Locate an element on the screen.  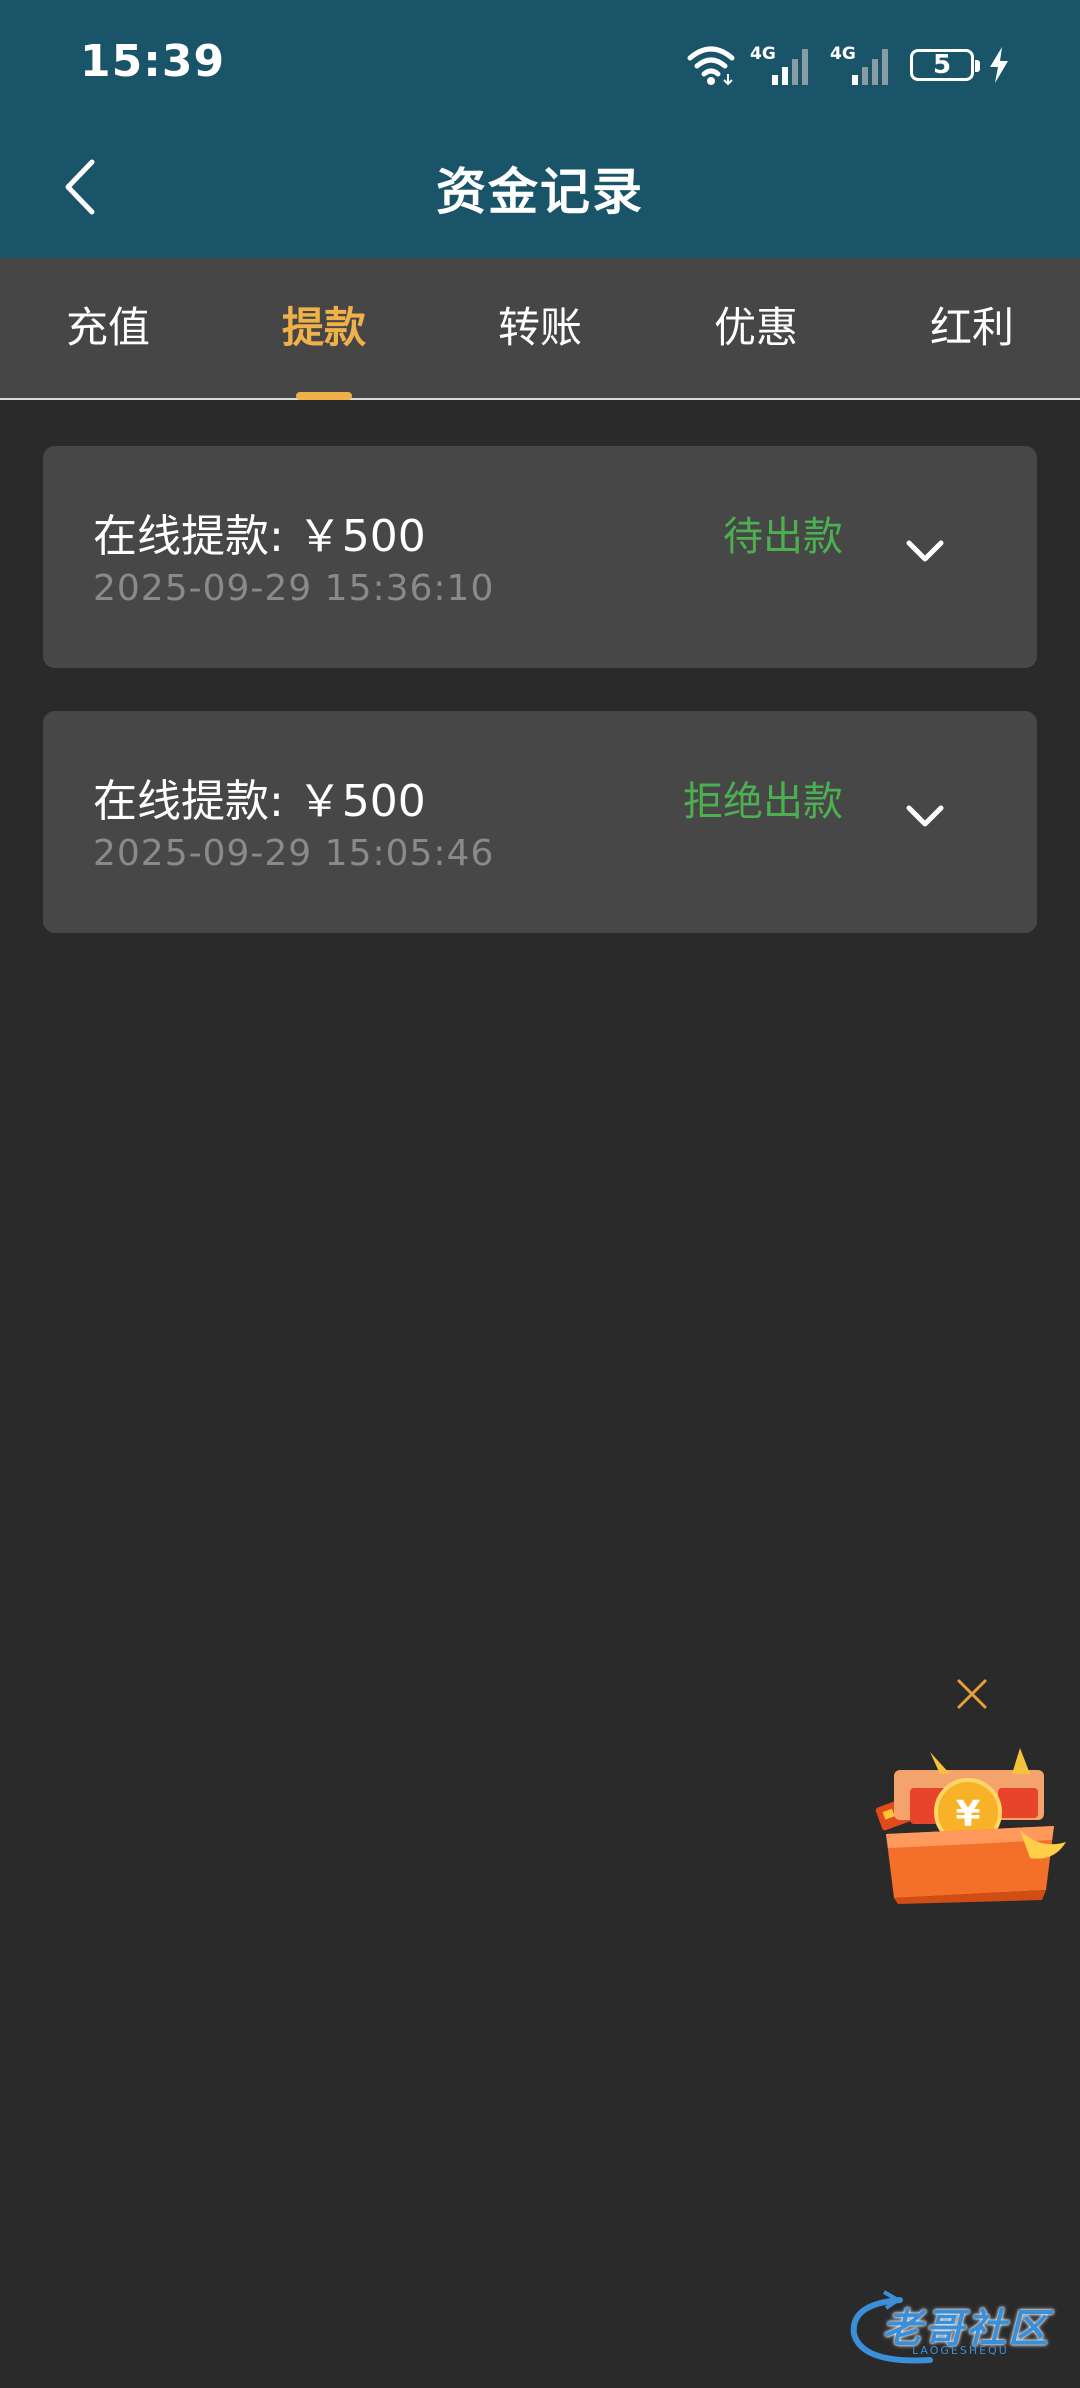
battery-level: 5 is located at coordinates (942, 65).